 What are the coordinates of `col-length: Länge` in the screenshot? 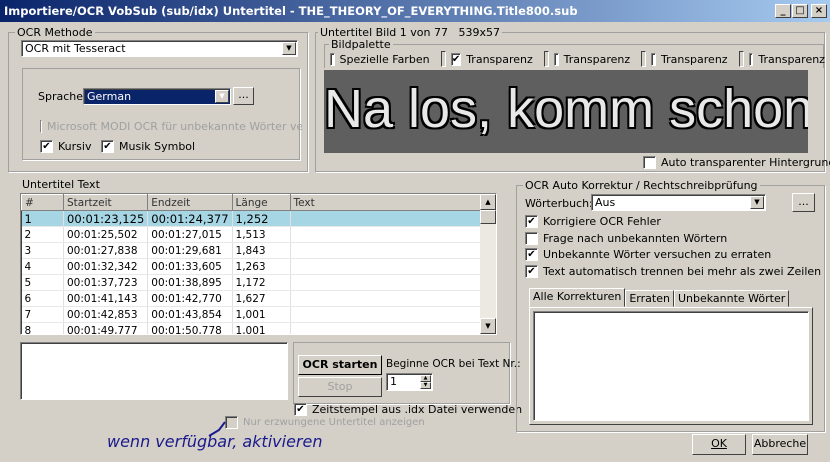 It's located at (261, 202).